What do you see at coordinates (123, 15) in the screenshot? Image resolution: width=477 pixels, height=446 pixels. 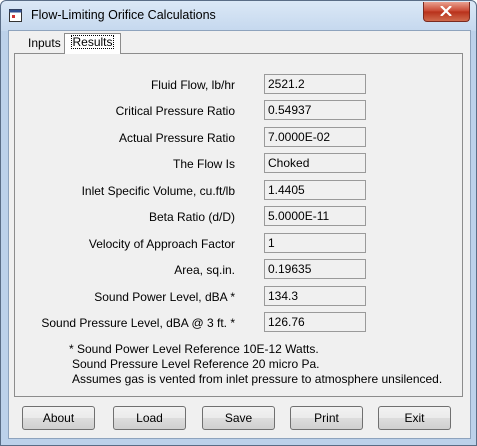 I see `window-title: Flow-Limiting Orifice Calculations` at bounding box center [123, 15].